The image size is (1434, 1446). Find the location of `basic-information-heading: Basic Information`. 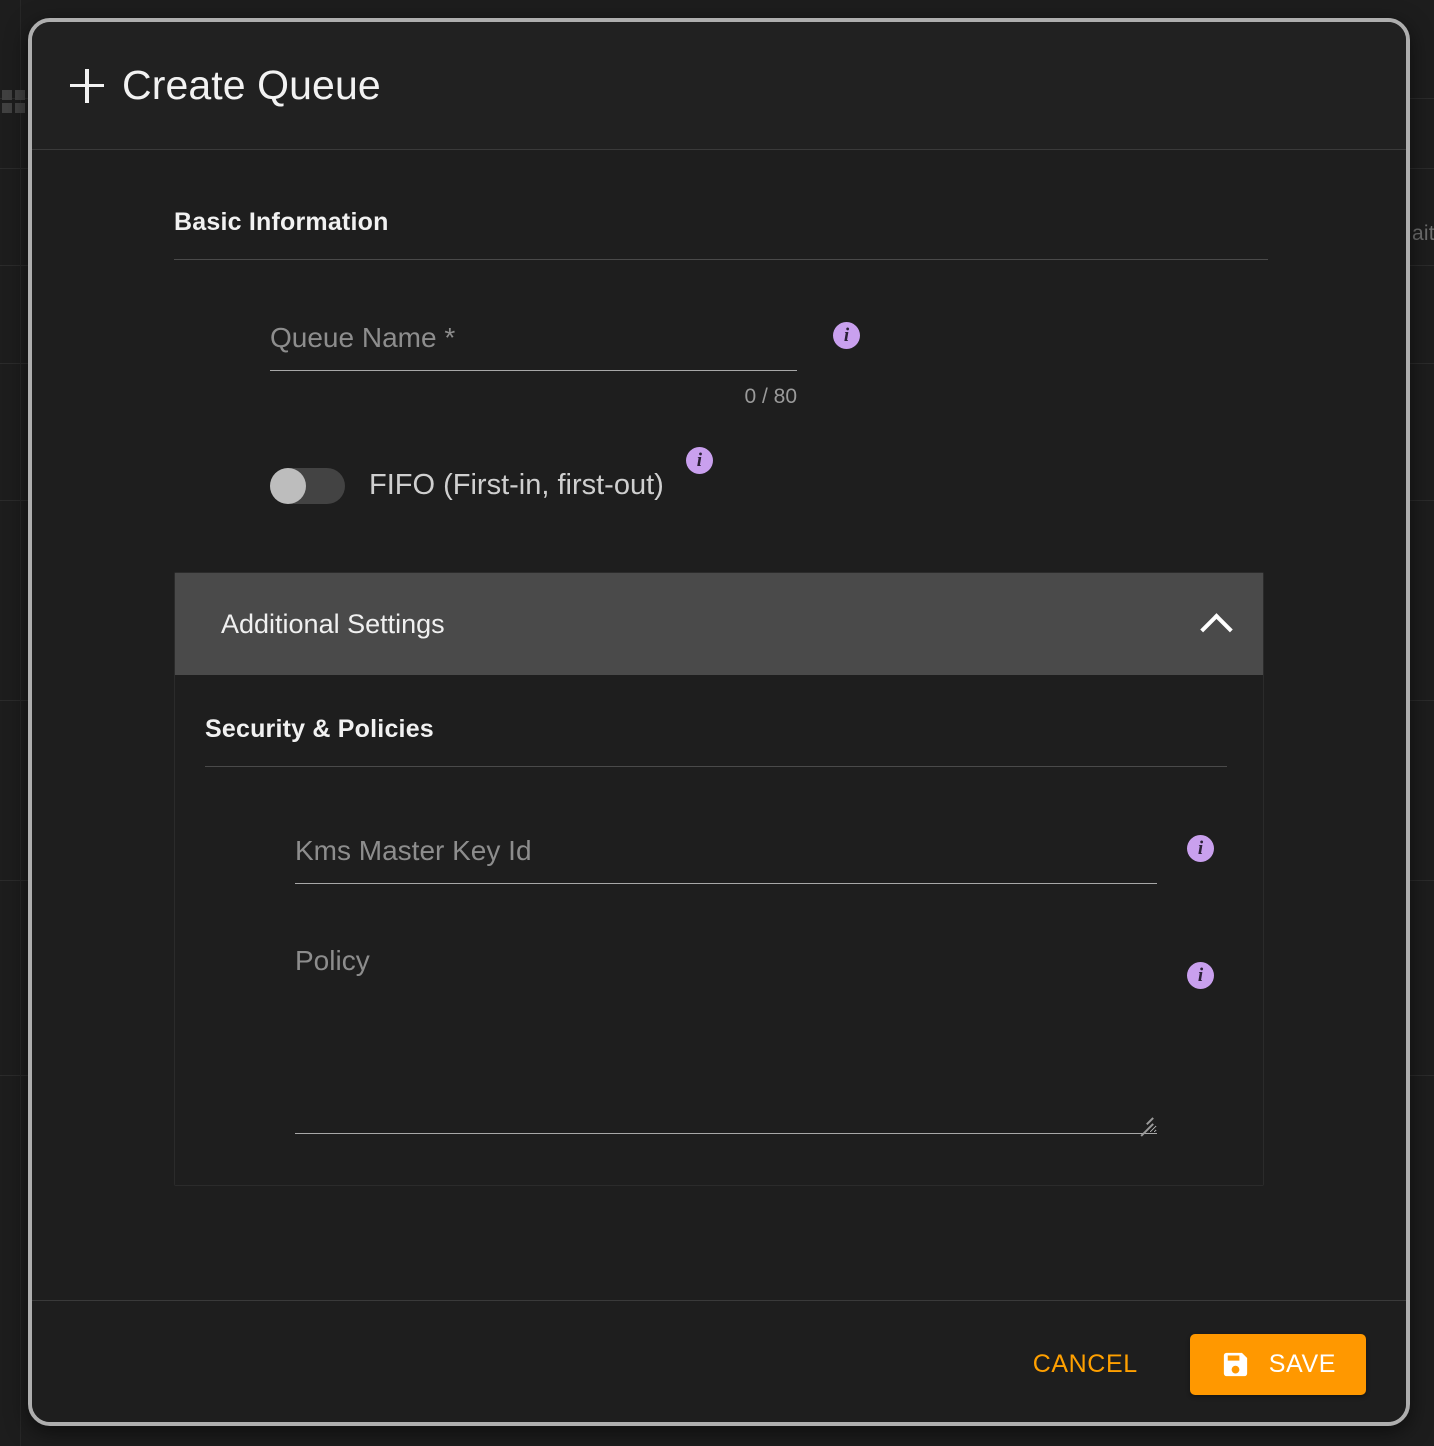

basic-information-heading: Basic Information is located at coordinates (281, 222).